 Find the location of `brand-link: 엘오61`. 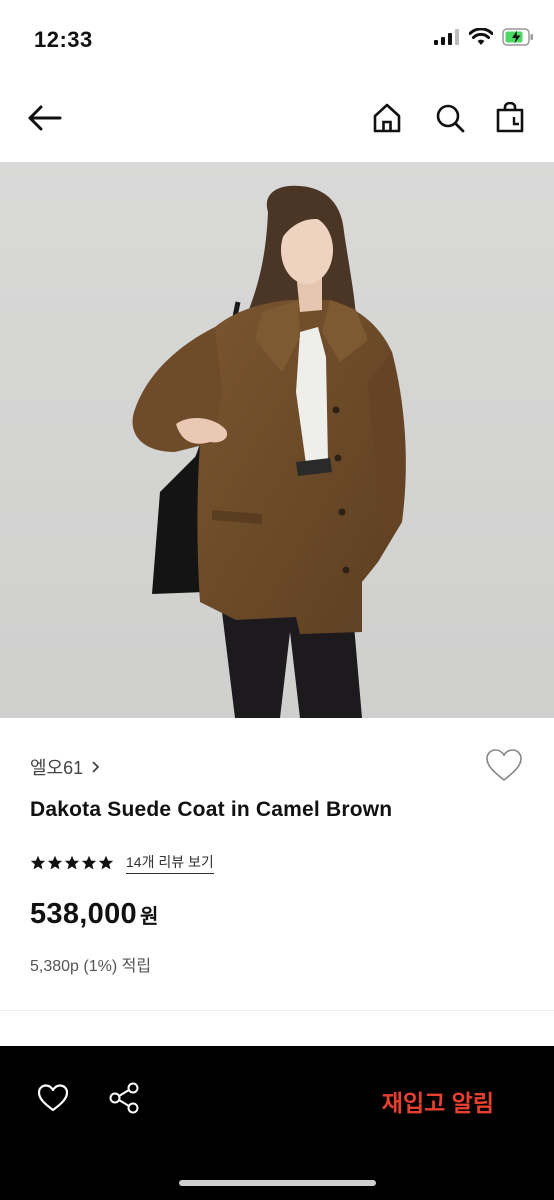

brand-link: 엘오61 is located at coordinates (65, 767).